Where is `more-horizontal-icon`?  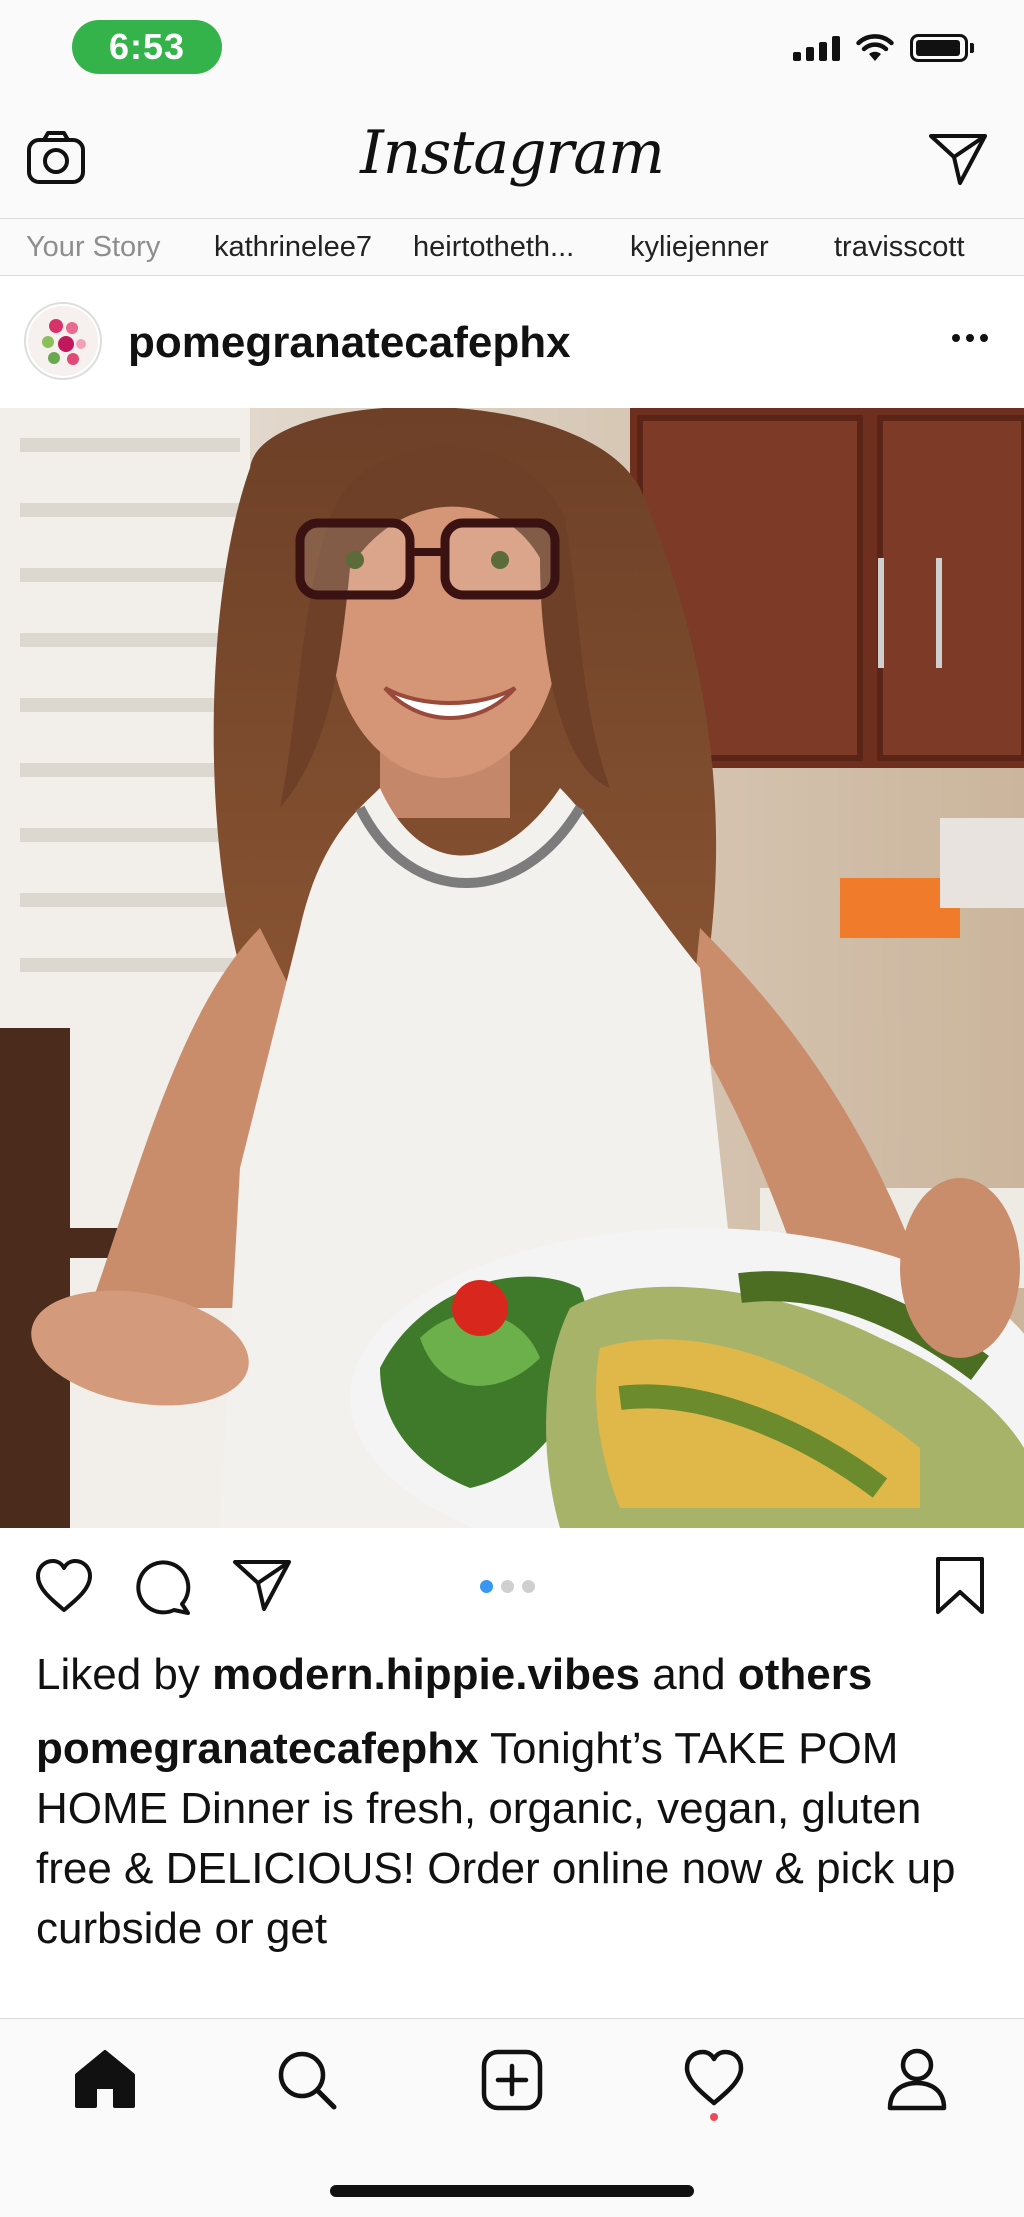 more-horizontal-icon is located at coordinates (970, 338).